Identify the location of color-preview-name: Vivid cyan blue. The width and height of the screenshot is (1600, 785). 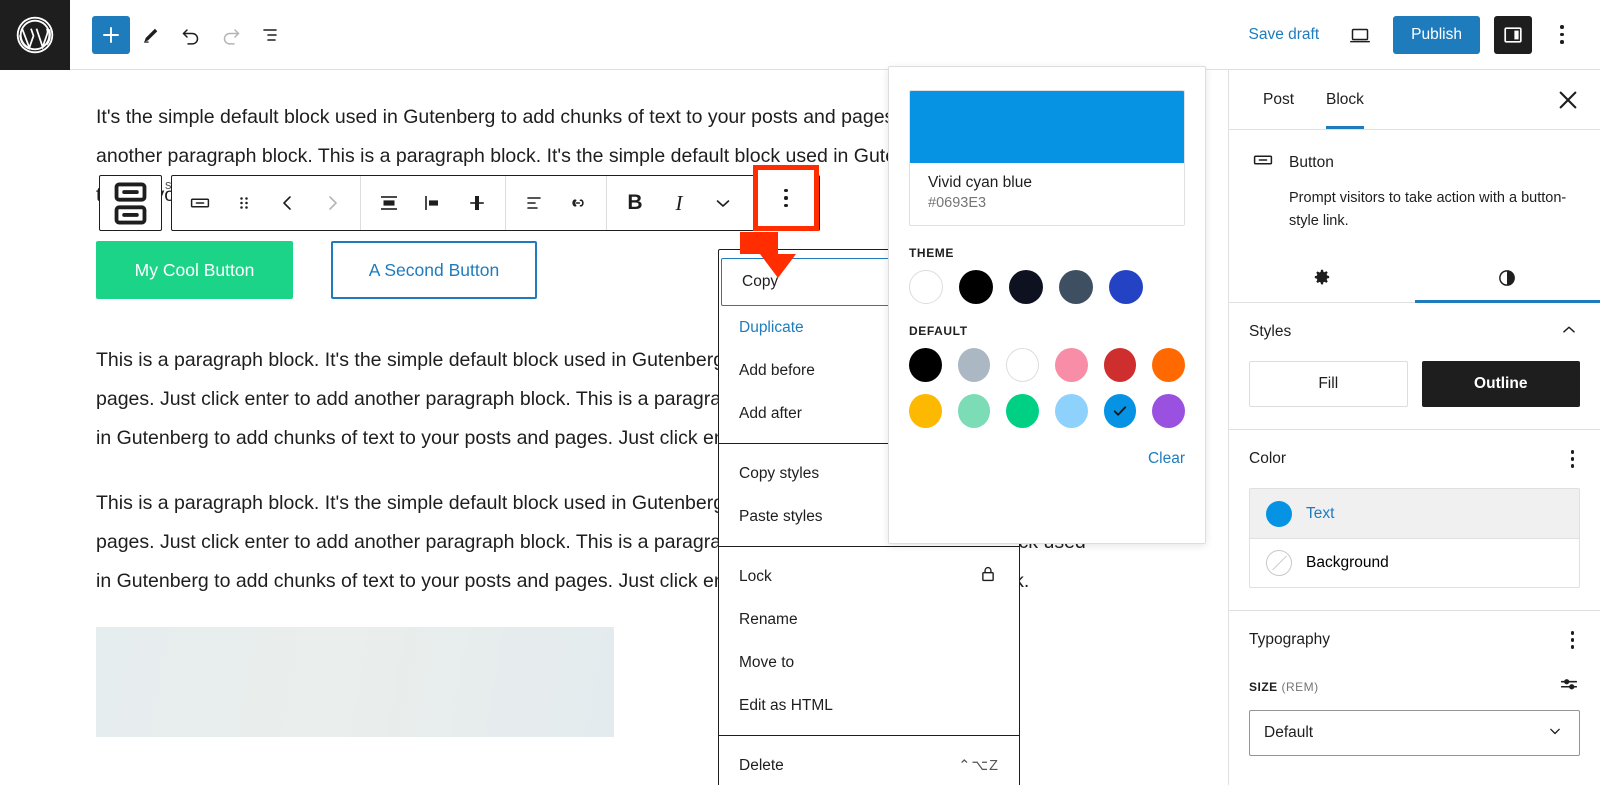
(980, 182).